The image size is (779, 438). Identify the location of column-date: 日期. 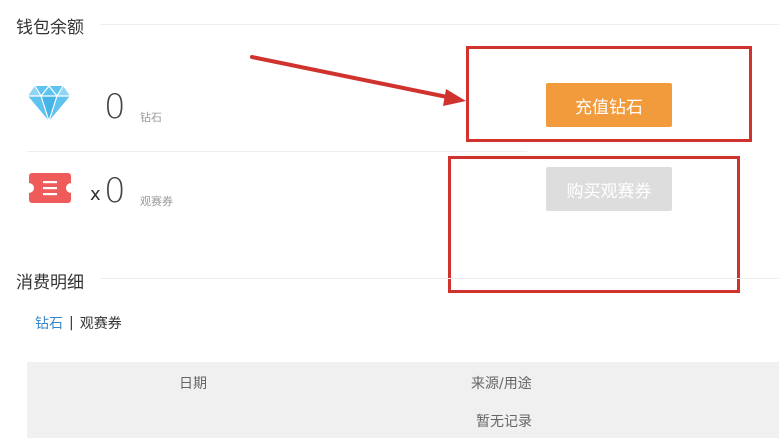
(193, 384).